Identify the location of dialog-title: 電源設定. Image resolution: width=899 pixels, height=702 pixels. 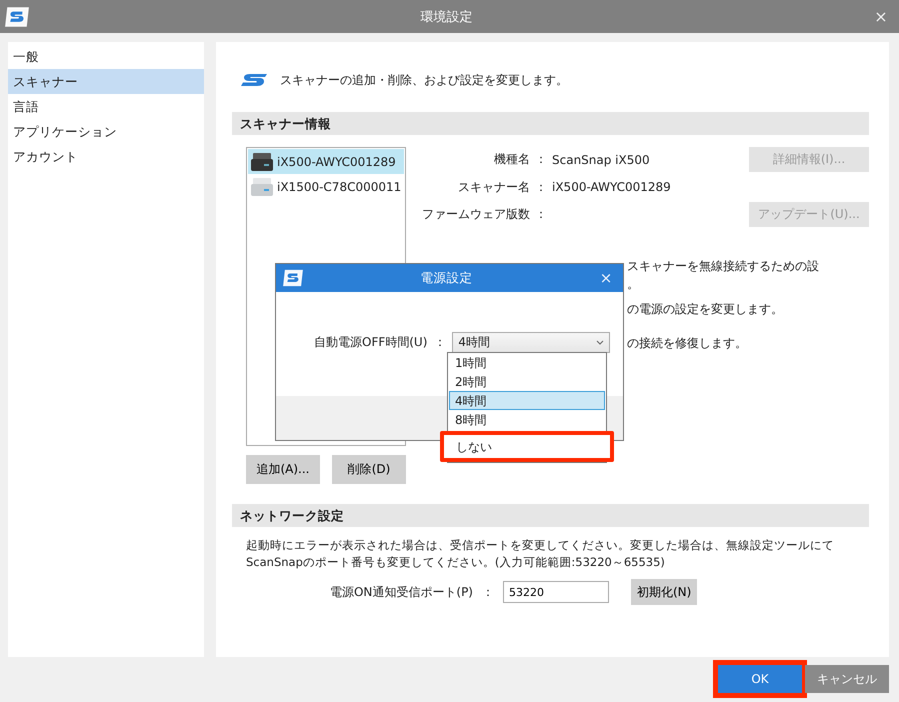
(447, 278).